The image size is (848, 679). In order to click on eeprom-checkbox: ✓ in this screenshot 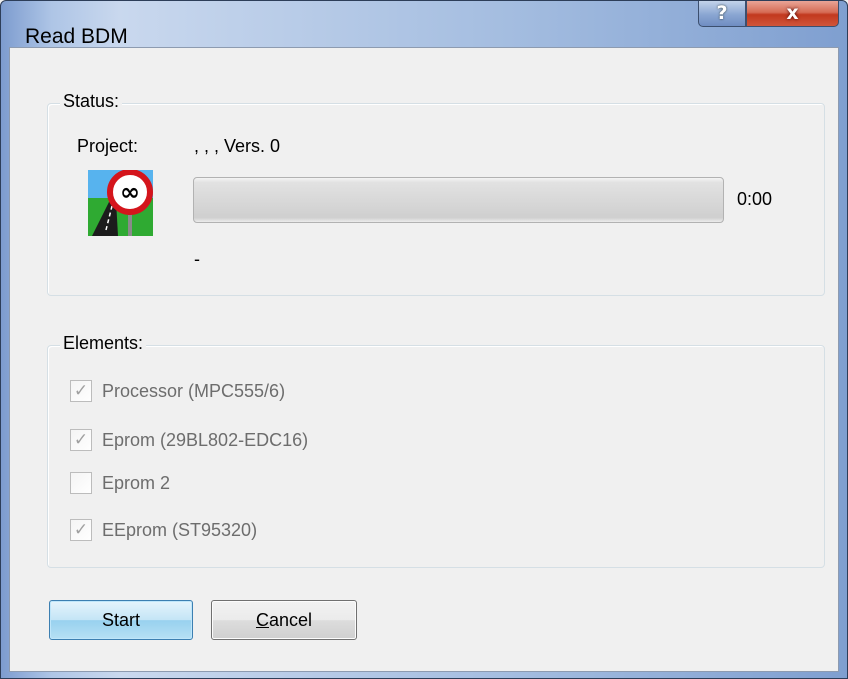, I will do `click(81, 530)`.